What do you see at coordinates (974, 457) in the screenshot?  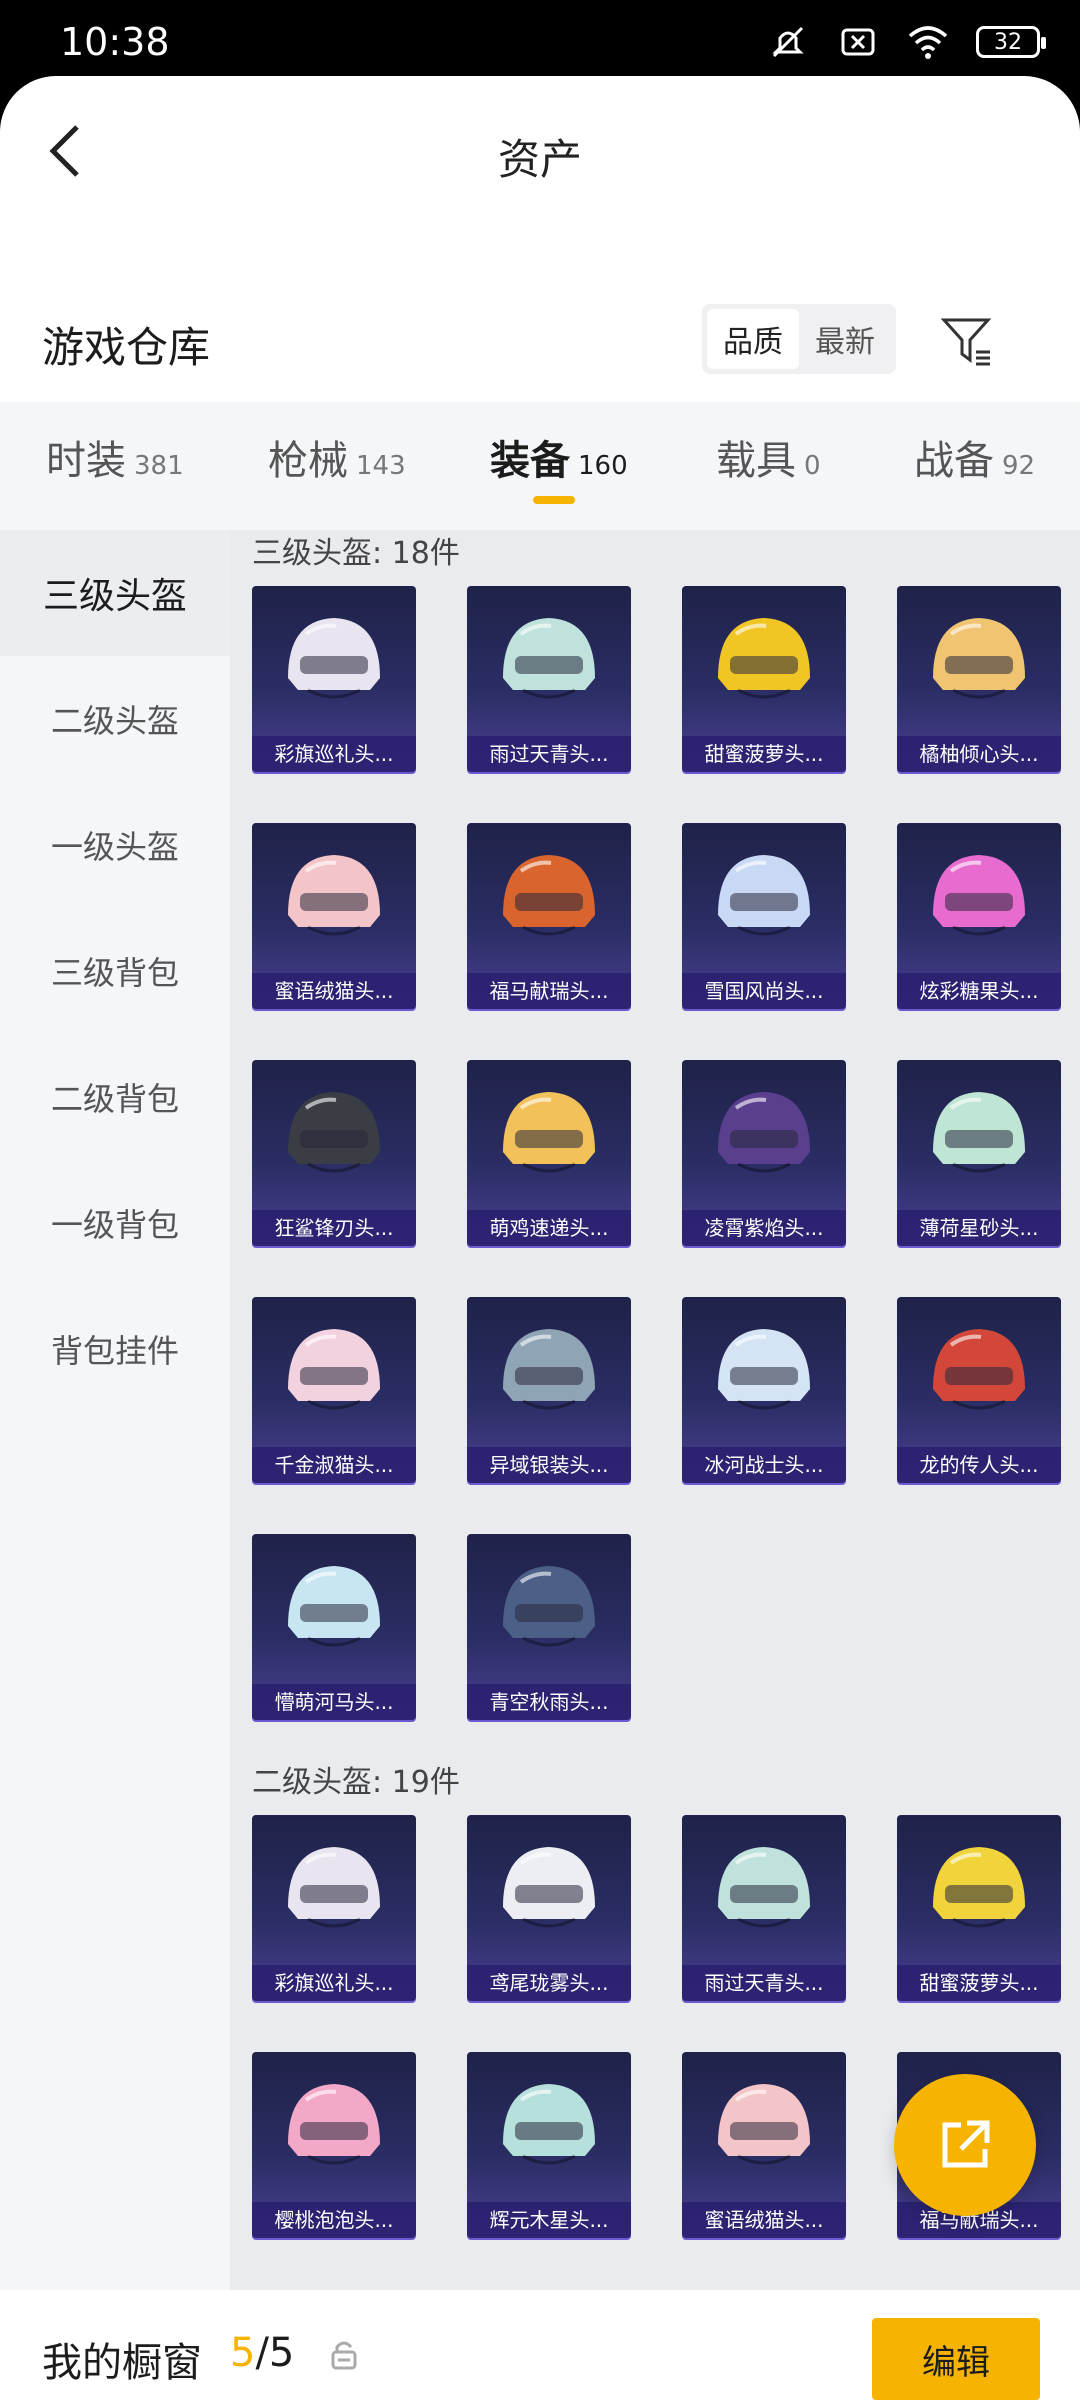 I see `tab-supplies: 战备 92` at bounding box center [974, 457].